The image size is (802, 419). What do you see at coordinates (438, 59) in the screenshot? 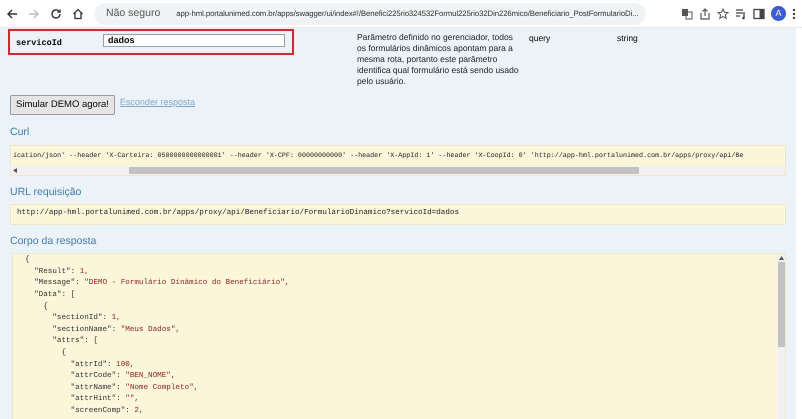
I see `parameter-description: Parâmetro definido no gerenciador, todos os formulários dinâmicos apontam para a mesma rota, portanto este parâmetro identifica qual formulário está sendo usado pelo usuário.` at bounding box center [438, 59].